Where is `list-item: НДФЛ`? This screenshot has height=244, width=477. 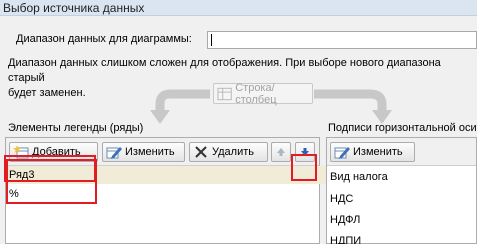 list-item: НДФЛ is located at coordinates (345, 220).